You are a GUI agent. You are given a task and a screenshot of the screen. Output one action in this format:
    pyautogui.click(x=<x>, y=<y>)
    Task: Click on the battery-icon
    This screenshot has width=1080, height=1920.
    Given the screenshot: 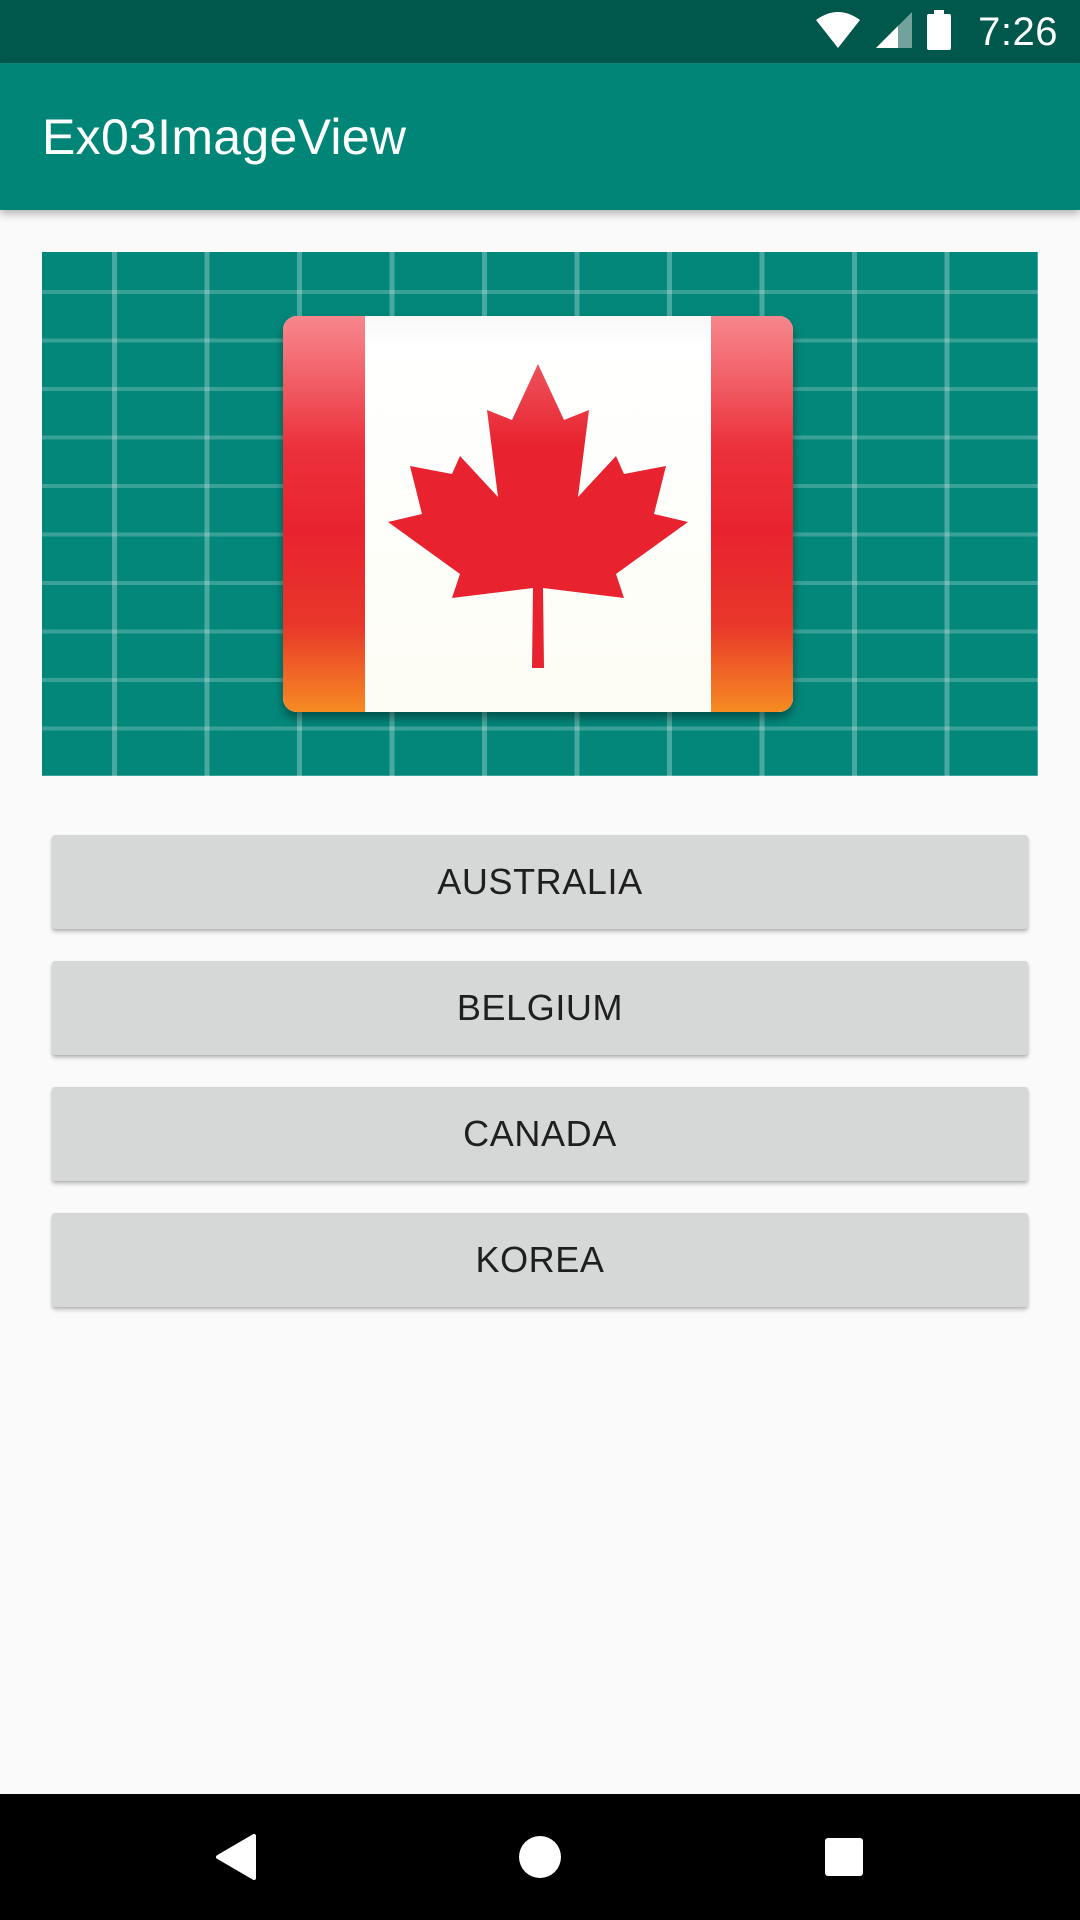 What is the action you would take?
    pyautogui.click(x=939, y=32)
    